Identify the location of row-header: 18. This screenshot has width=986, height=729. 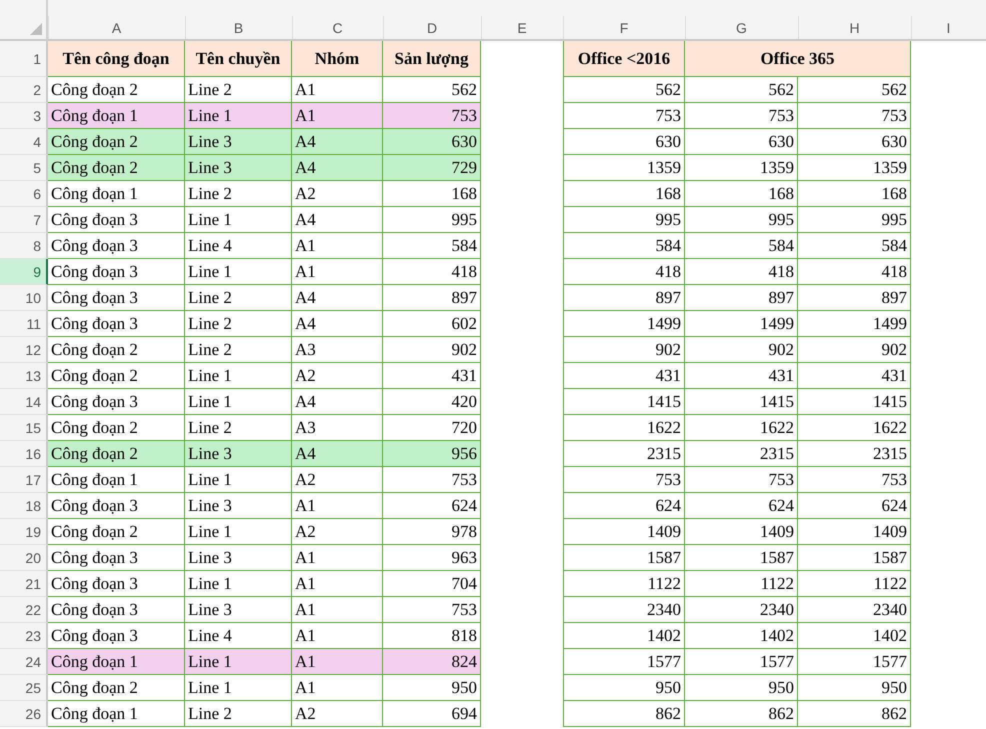
(24, 506).